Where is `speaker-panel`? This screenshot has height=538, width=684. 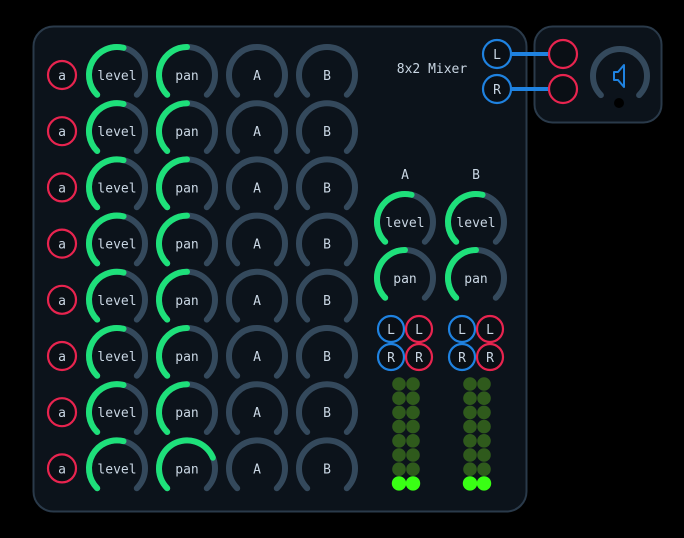 speaker-panel is located at coordinates (598, 74).